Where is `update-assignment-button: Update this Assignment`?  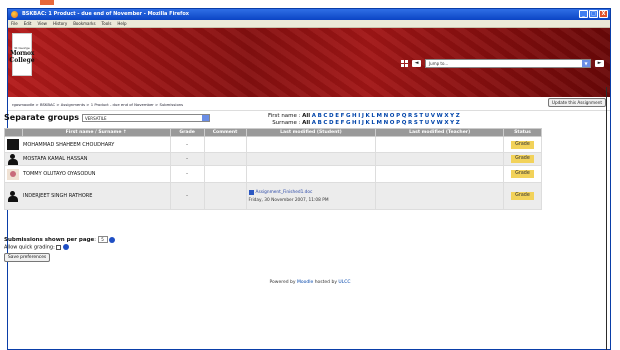 update-assignment-button: Update this Assignment is located at coordinates (576, 102).